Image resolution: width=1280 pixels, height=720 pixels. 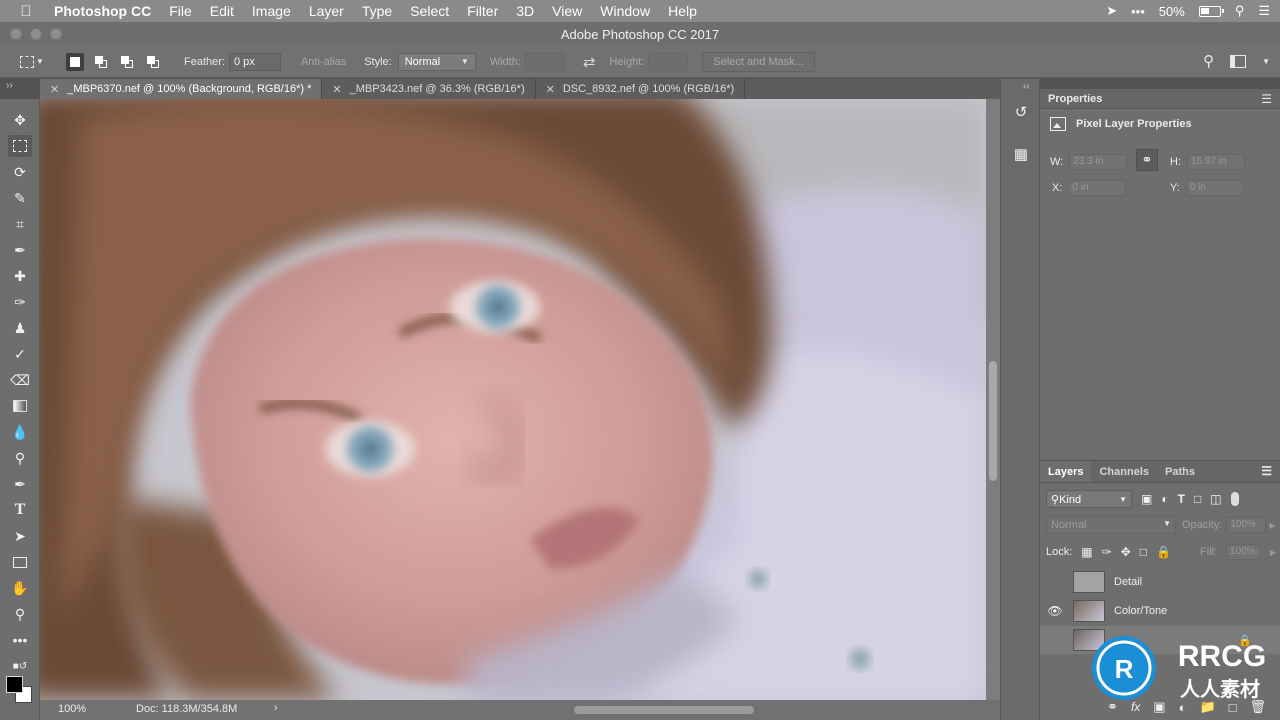 I want to click on lock-all-icon: 🔒, so click(x=1163, y=552).